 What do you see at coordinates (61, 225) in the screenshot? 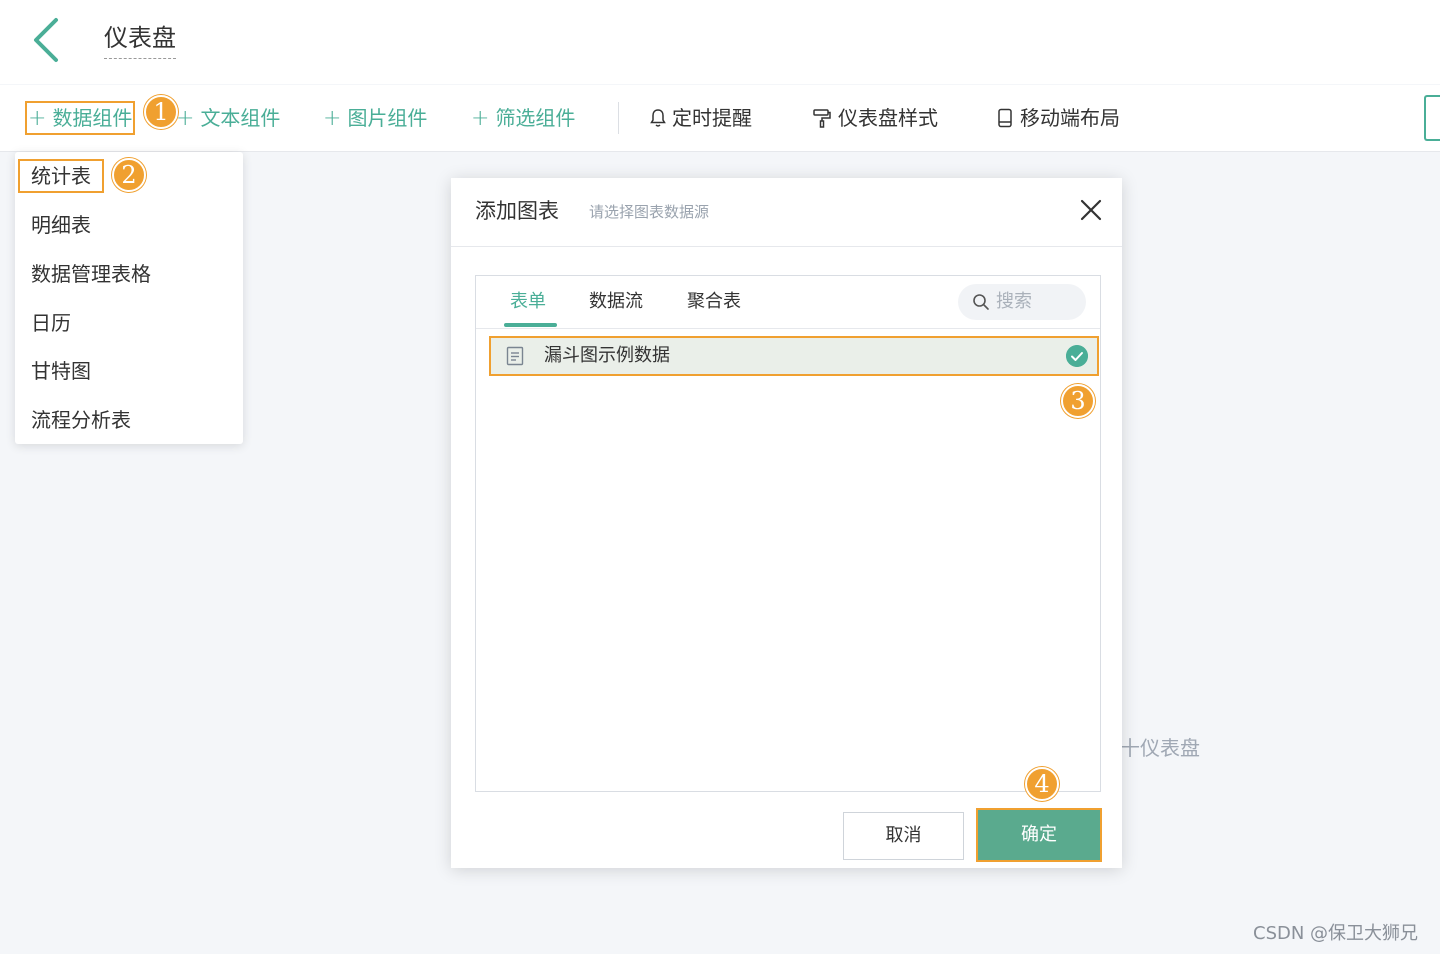
I see `dropdown-item-detail-table: 明细表` at bounding box center [61, 225].